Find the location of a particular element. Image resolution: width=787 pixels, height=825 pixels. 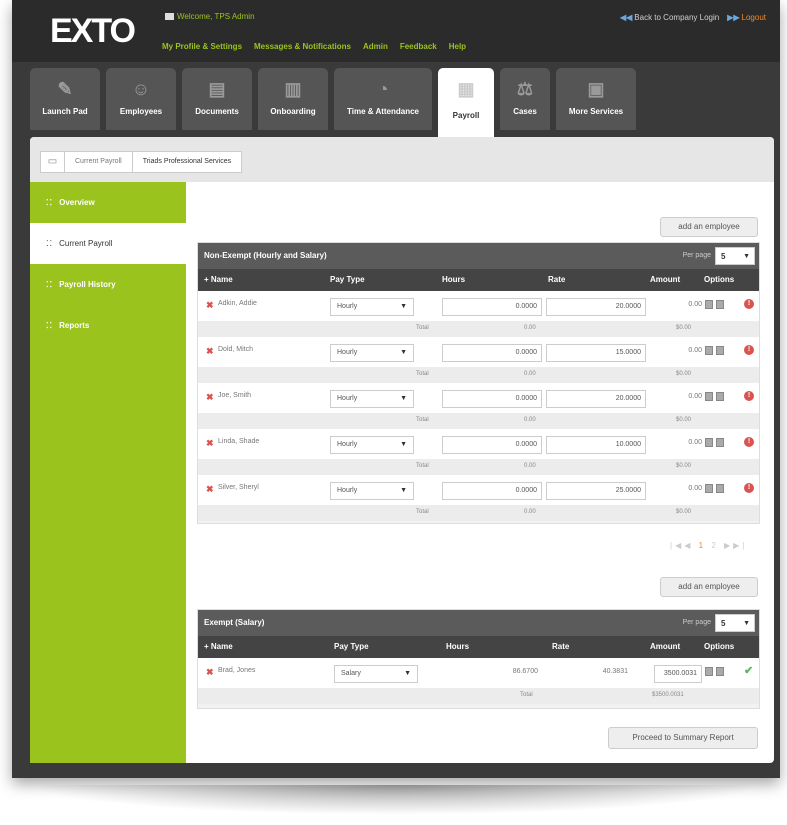

sidebar-item-current-payroll: ⁚⁚ Current Payroll is located at coordinates (108, 243).